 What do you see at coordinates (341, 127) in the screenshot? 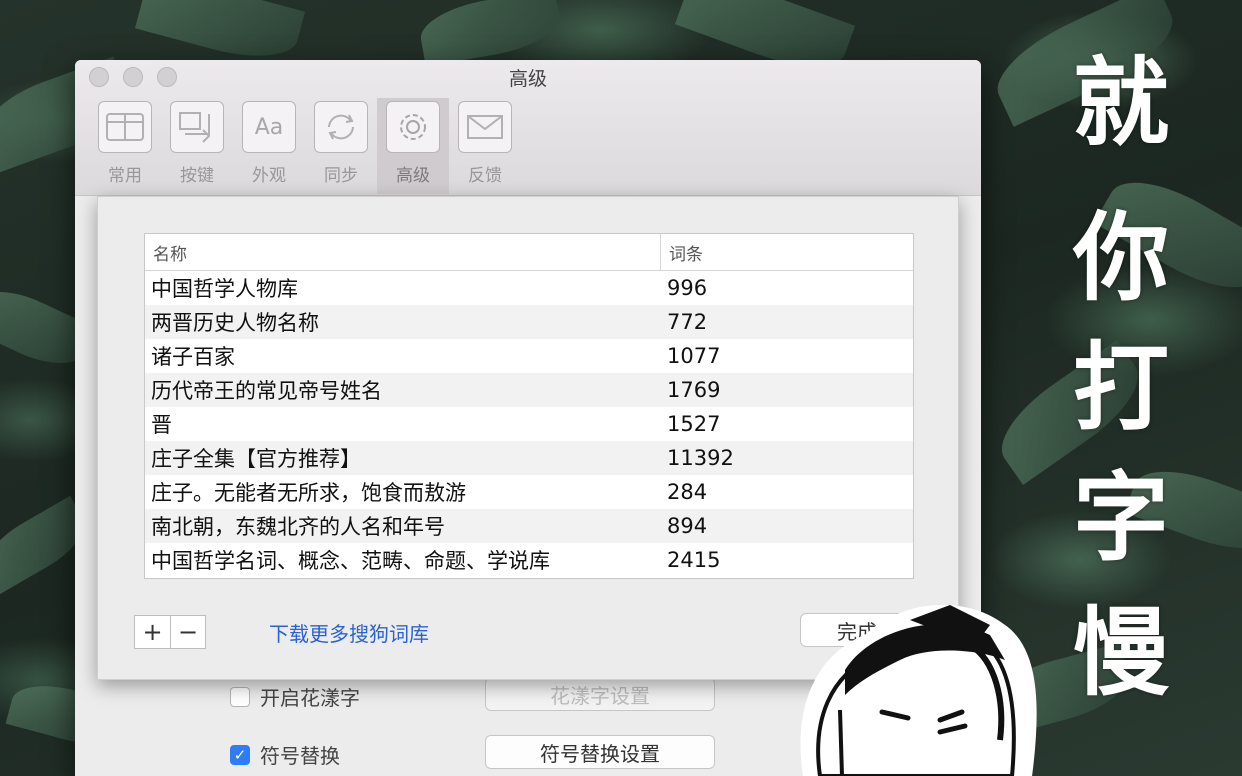
I see `sync-icon` at bounding box center [341, 127].